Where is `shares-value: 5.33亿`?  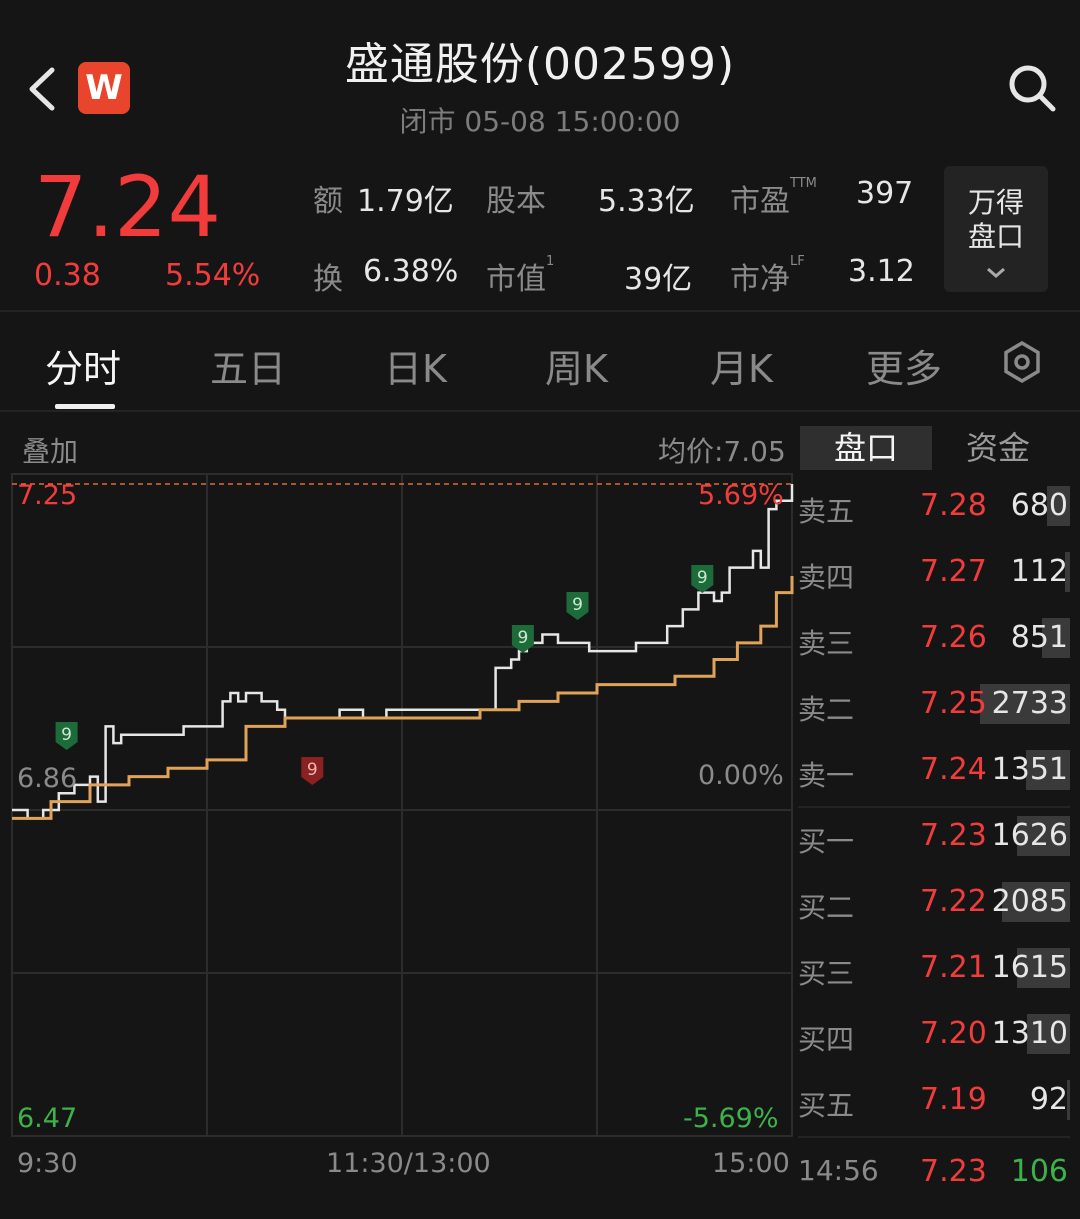
shares-value: 5.33亿 is located at coordinates (646, 201).